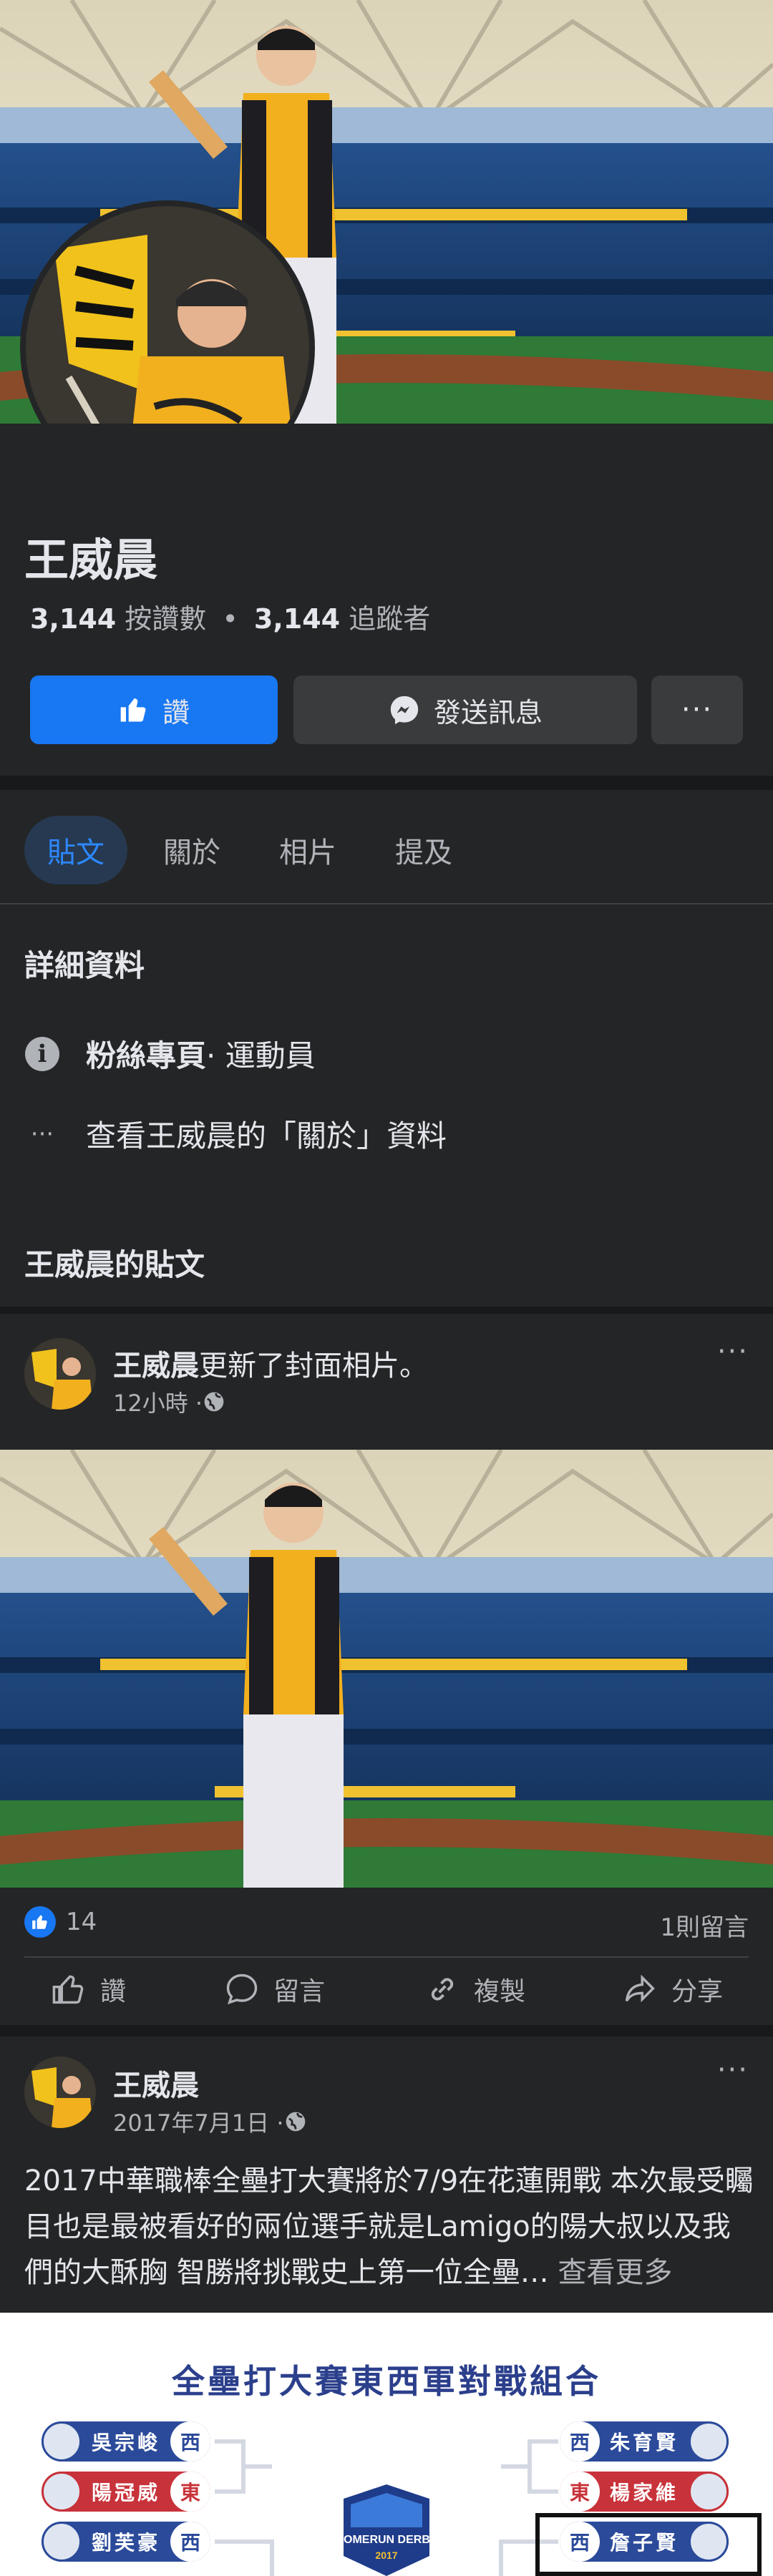 Image resolution: width=773 pixels, height=2576 pixels. What do you see at coordinates (166, 619) in the screenshot?
I see `likes-label: 按讚數` at bounding box center [166, 619].